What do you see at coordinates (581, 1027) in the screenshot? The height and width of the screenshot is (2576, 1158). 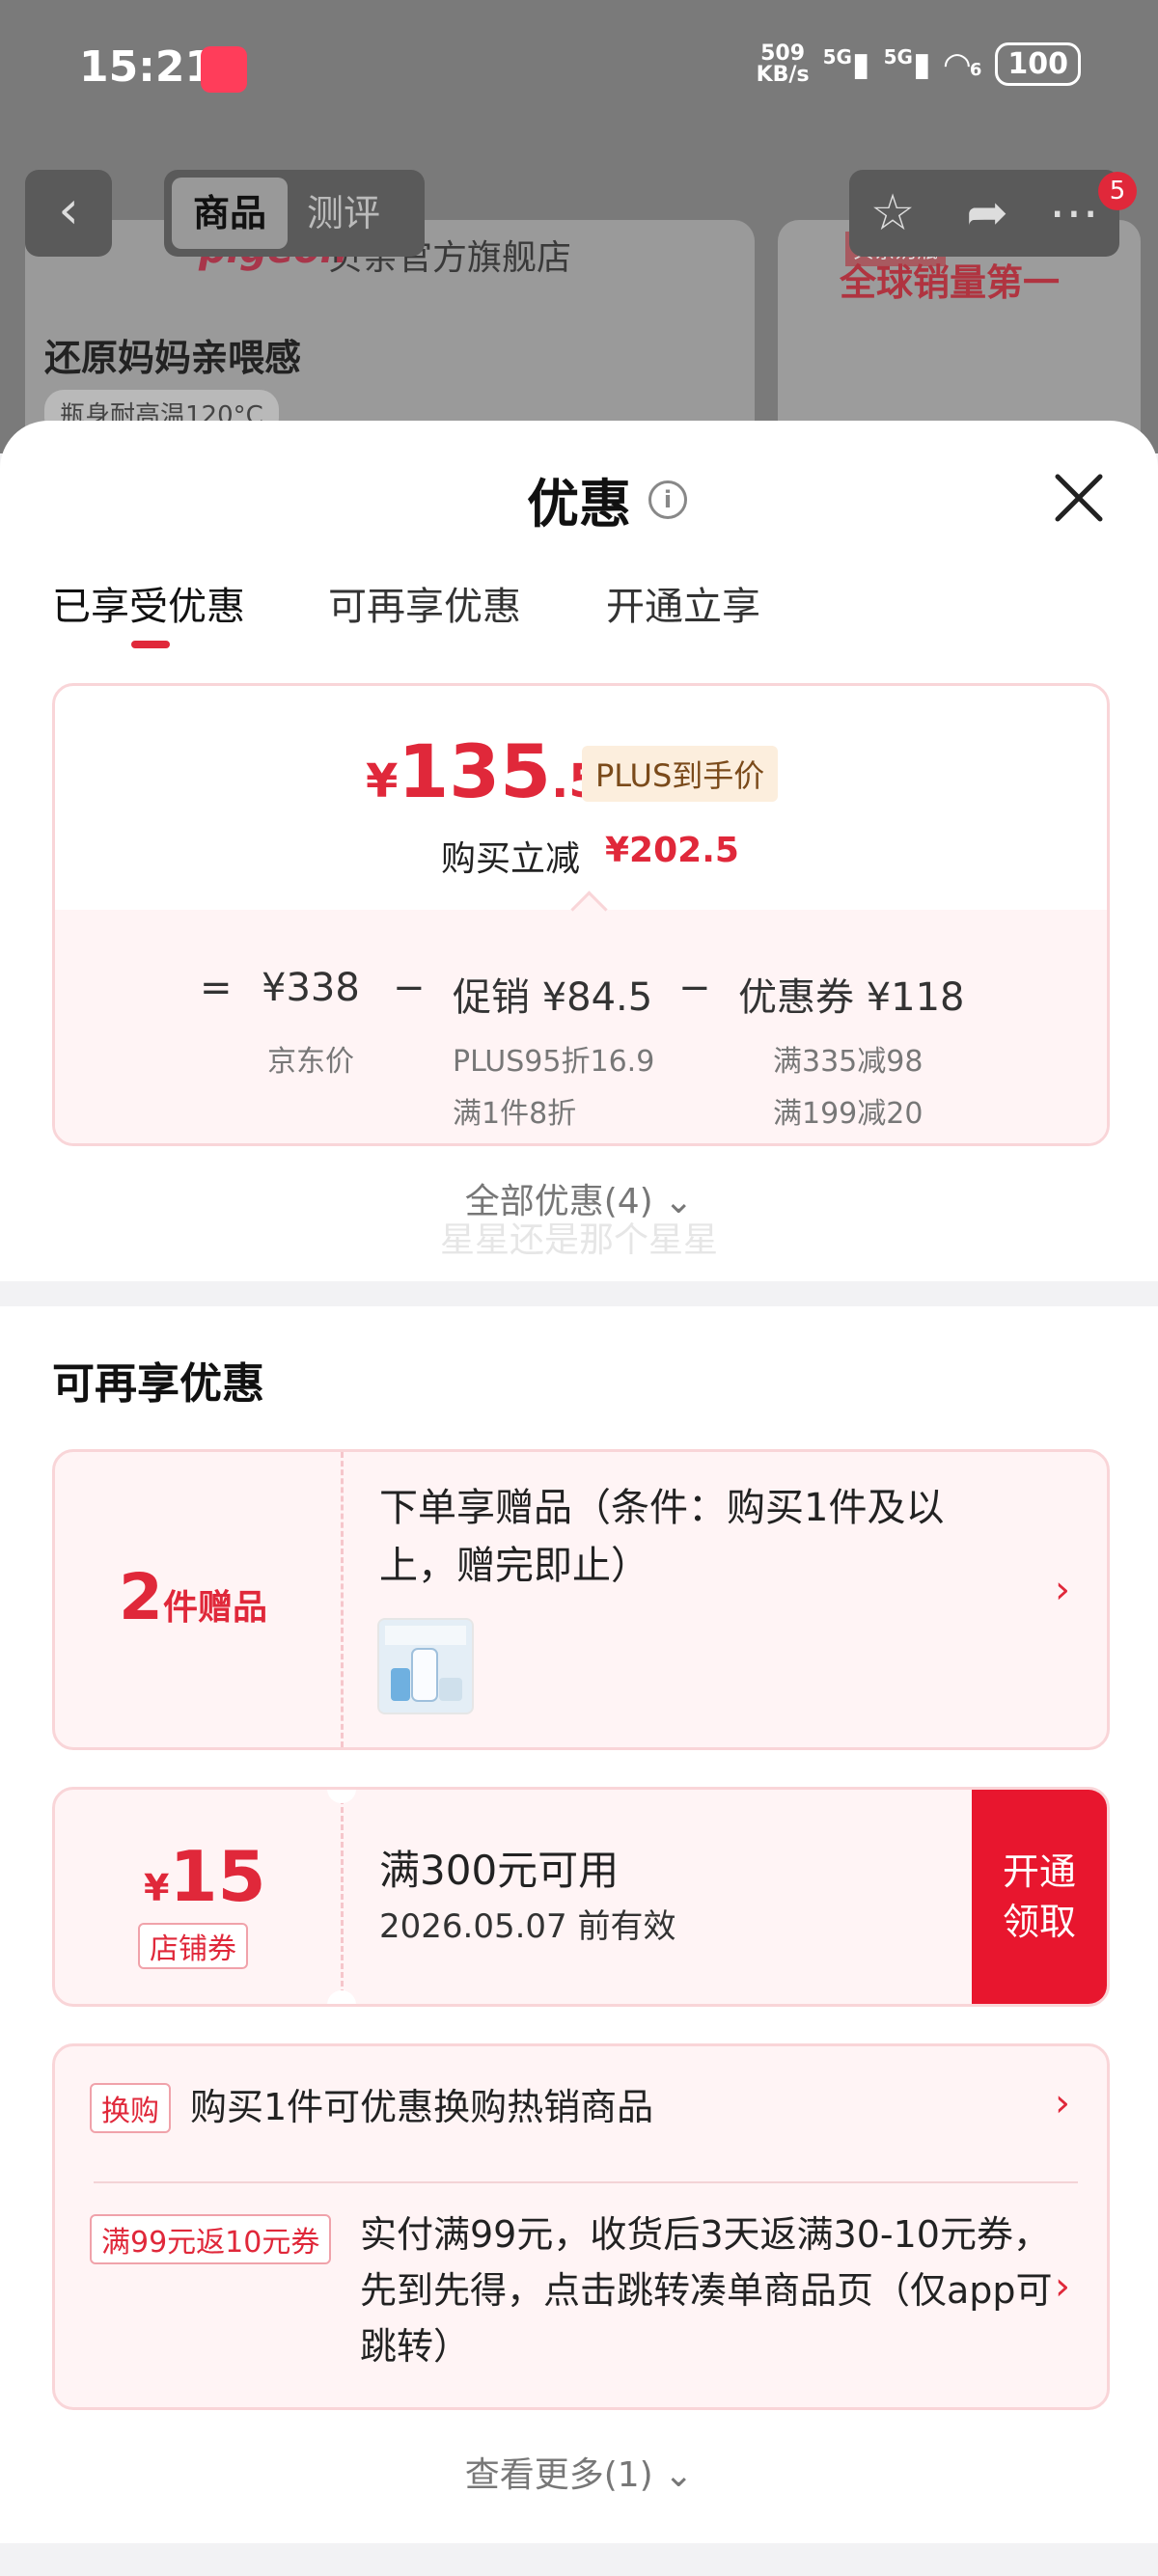 I see `price-breakdown-detail` at bounding box center [581, 1027].